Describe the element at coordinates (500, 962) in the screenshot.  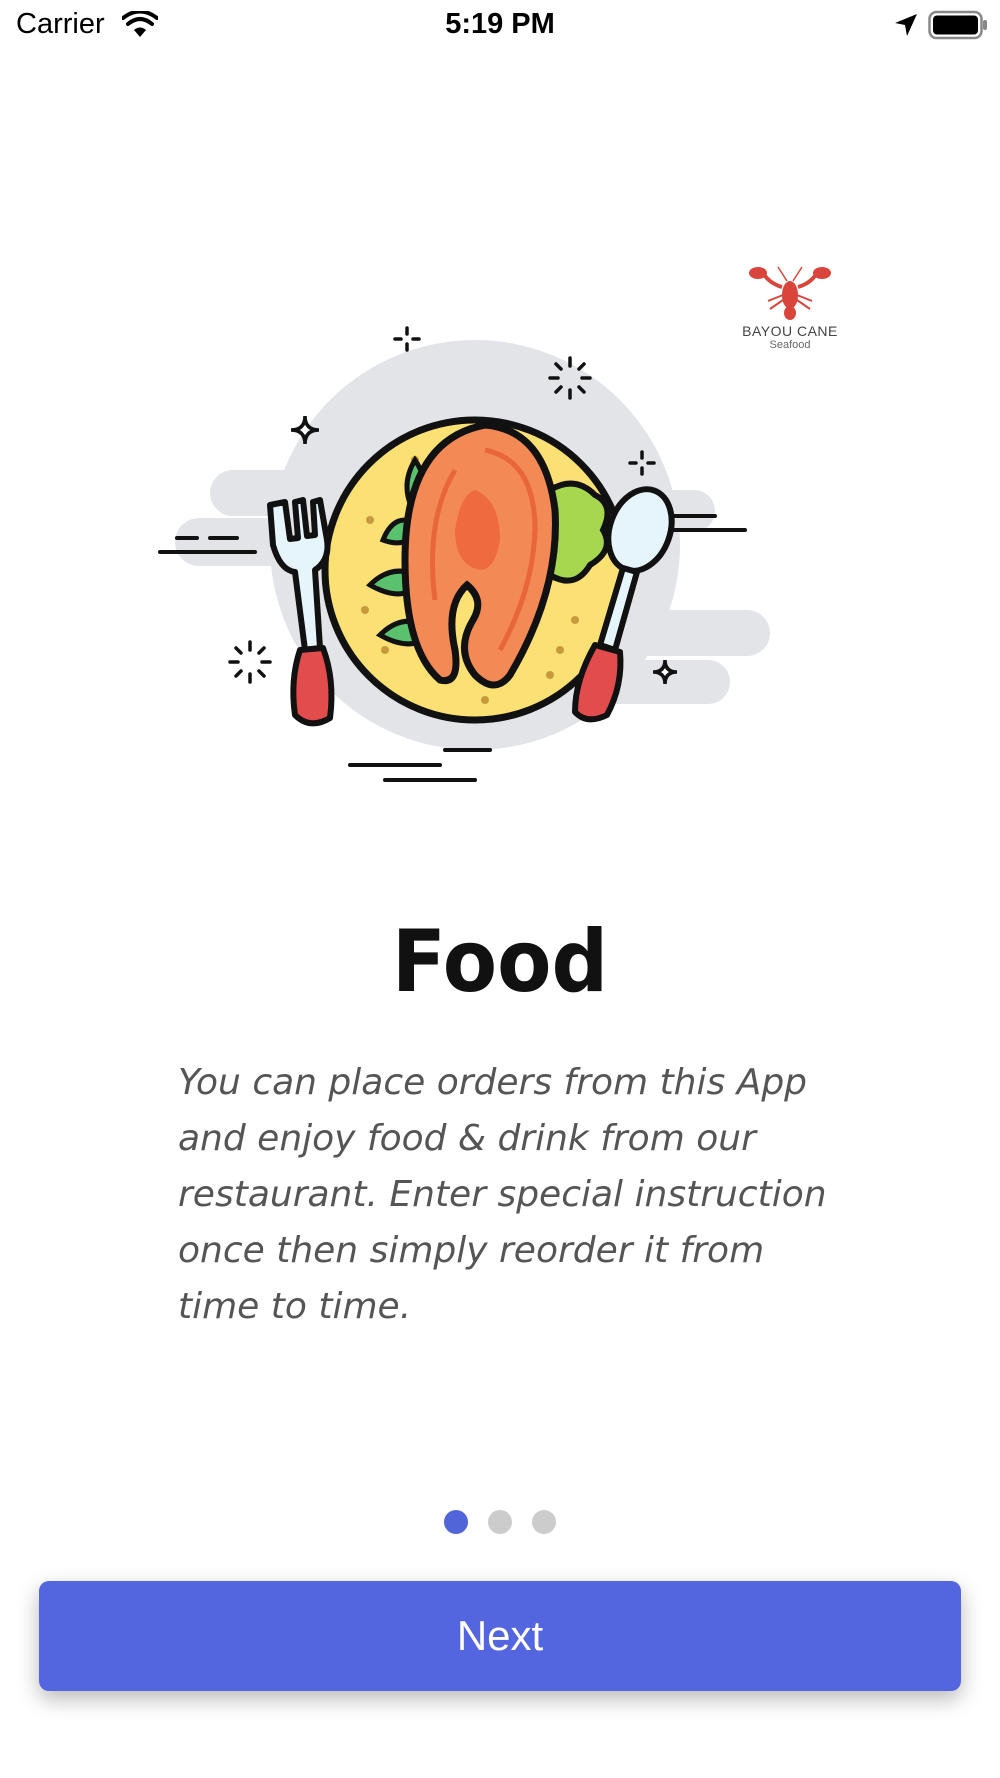
I see `onboarding-title: Food` at that location.